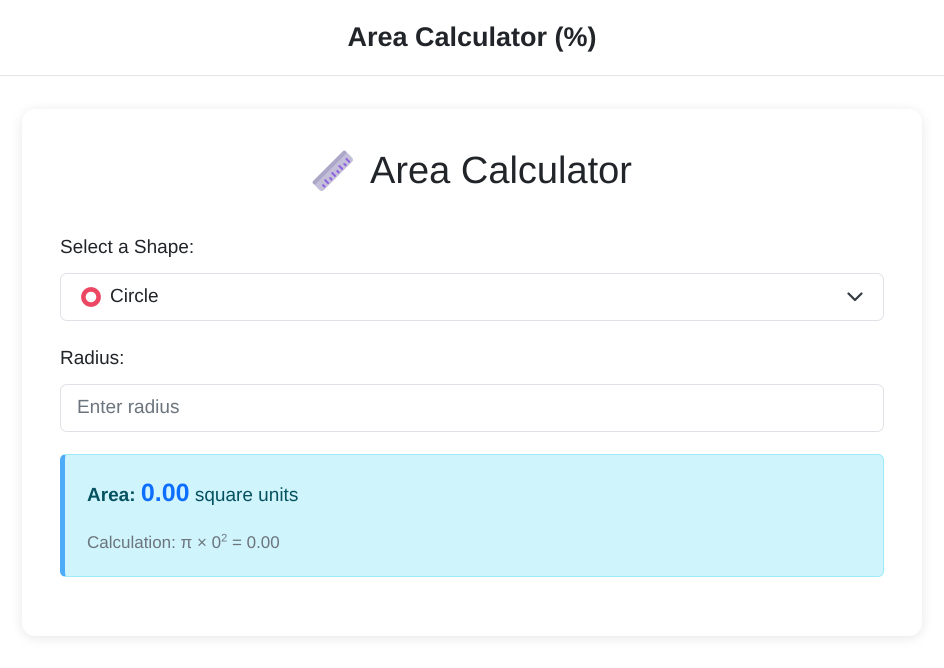  I want to click on field-label: Radius:, so click(92, 359).